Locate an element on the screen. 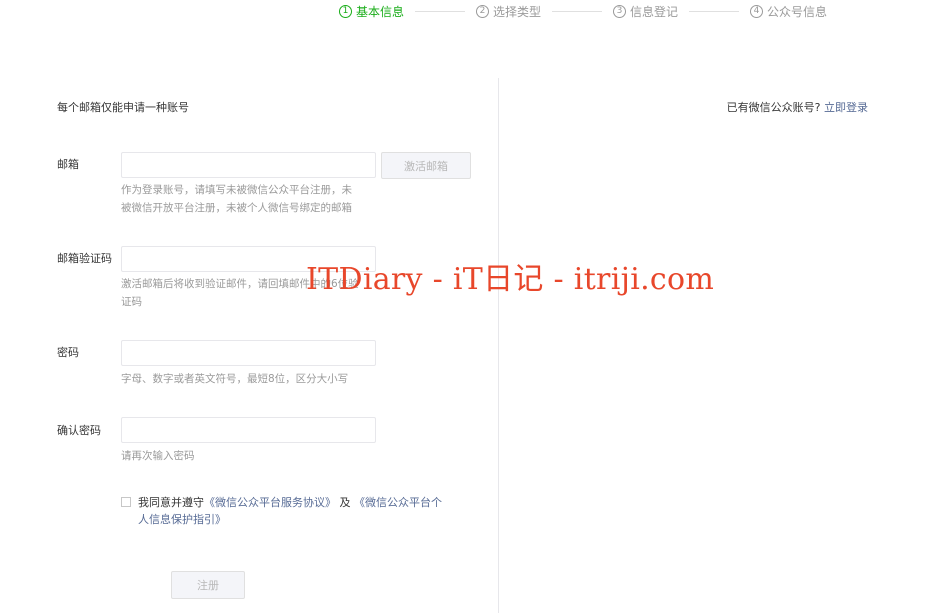  password-tip: 字母、数字或者英文符号，最短8位，区分大小写 is located at coordinates (235, 379).